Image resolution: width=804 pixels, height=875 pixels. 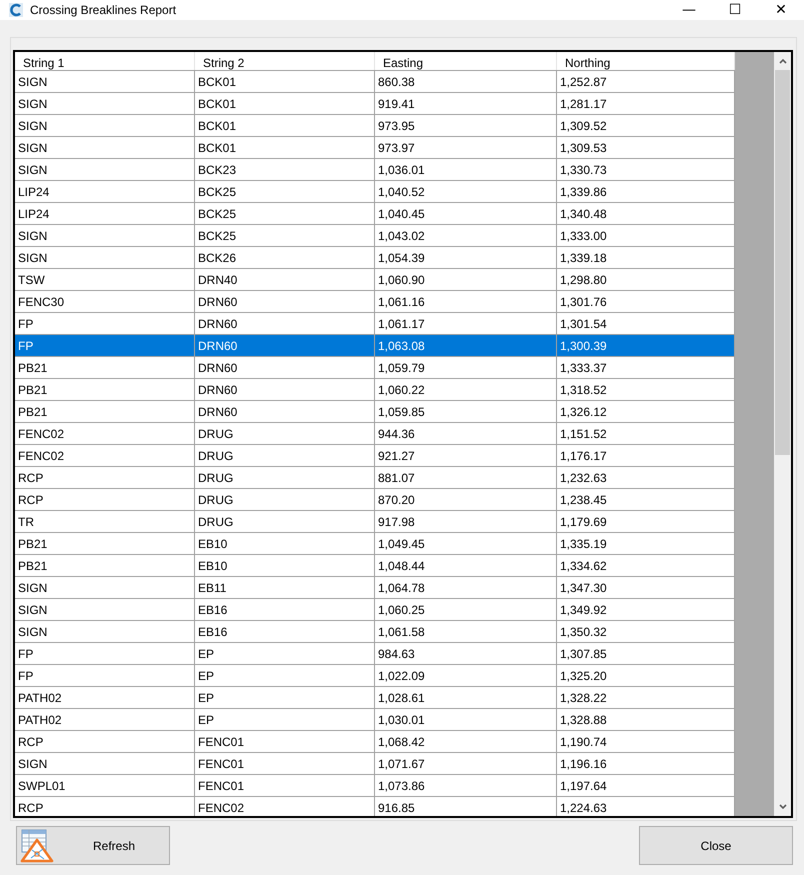 What do you see at coordinates (646, 433) in the screenshot?
I see `table-cell: 1,151.52` at bounding box center [646, 433].